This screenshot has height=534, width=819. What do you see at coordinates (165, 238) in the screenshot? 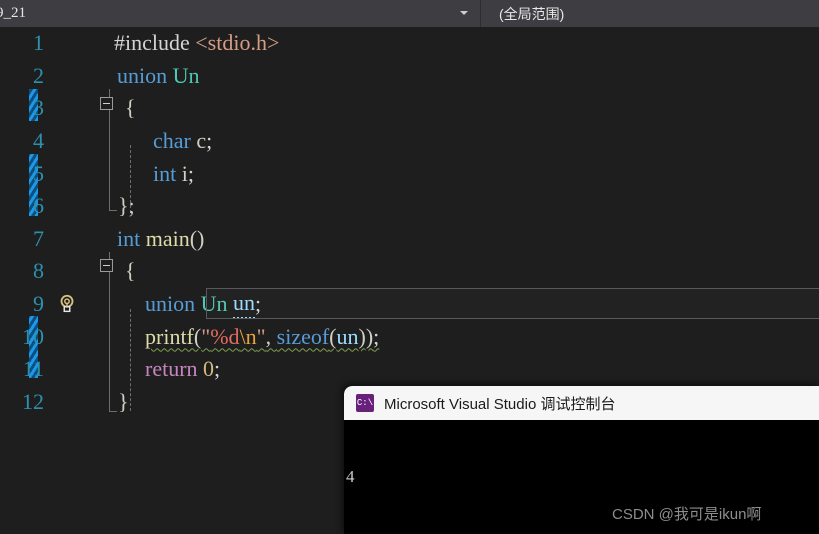
I see `token-function-main: main` at bounding box center [165, 238].